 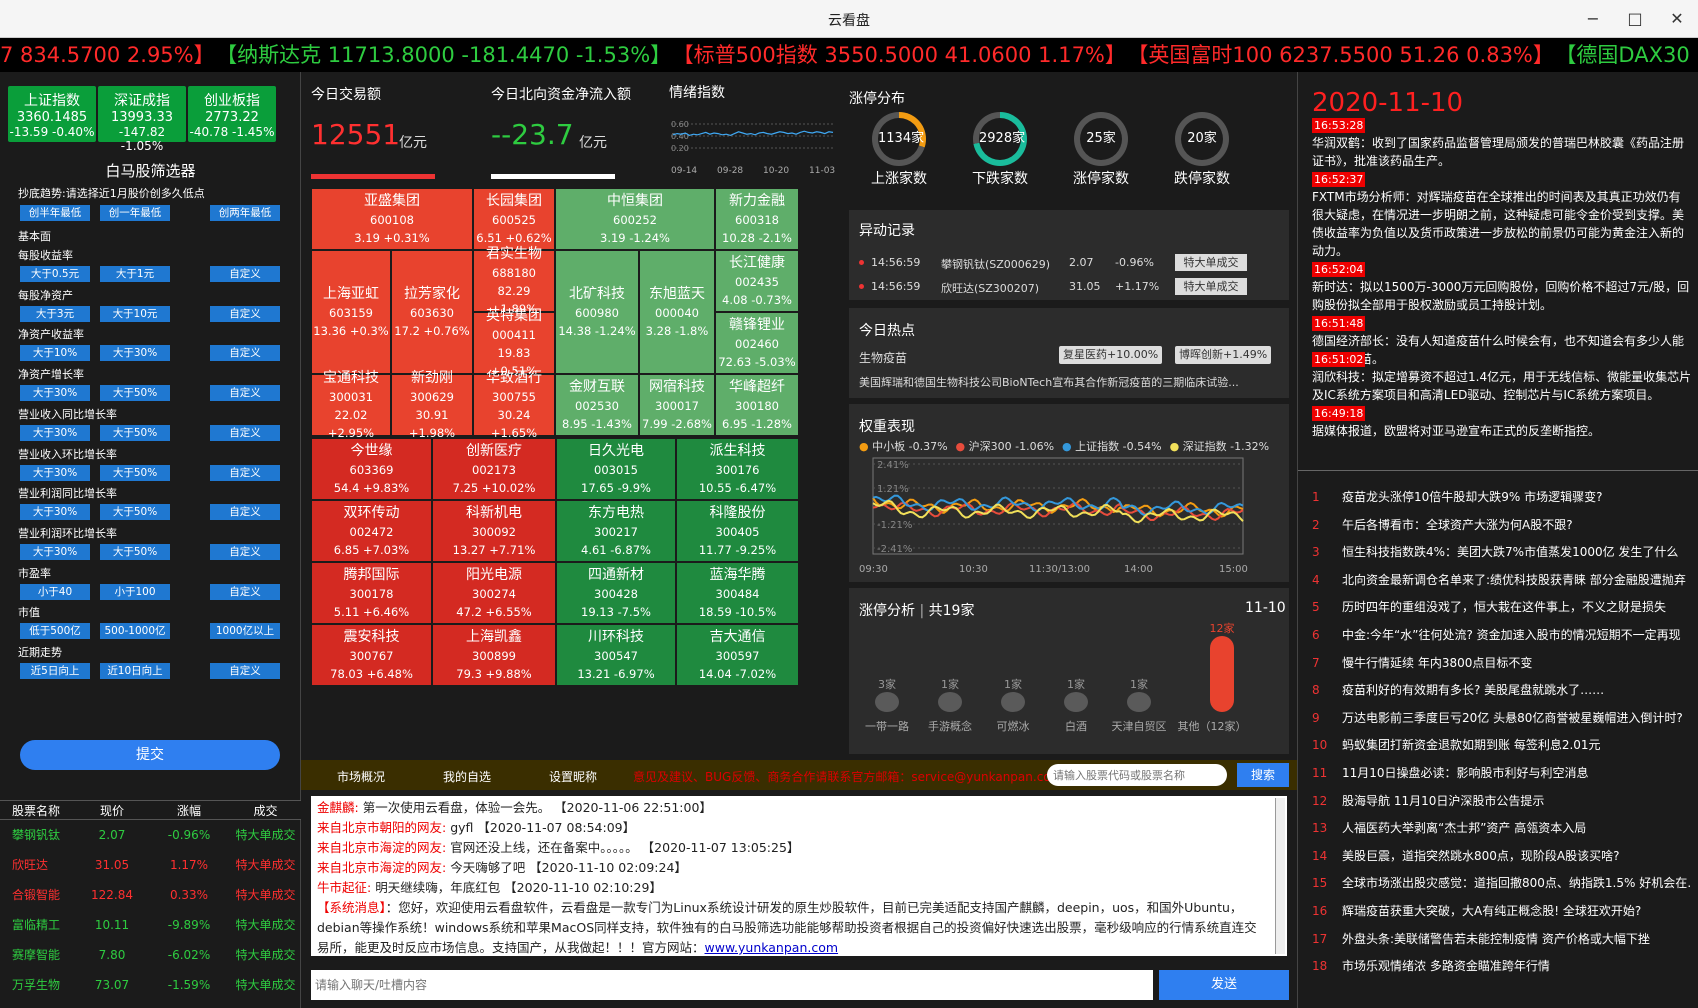 I want to click on filter-option: 500-1000亿, so click(x=135, y=631).